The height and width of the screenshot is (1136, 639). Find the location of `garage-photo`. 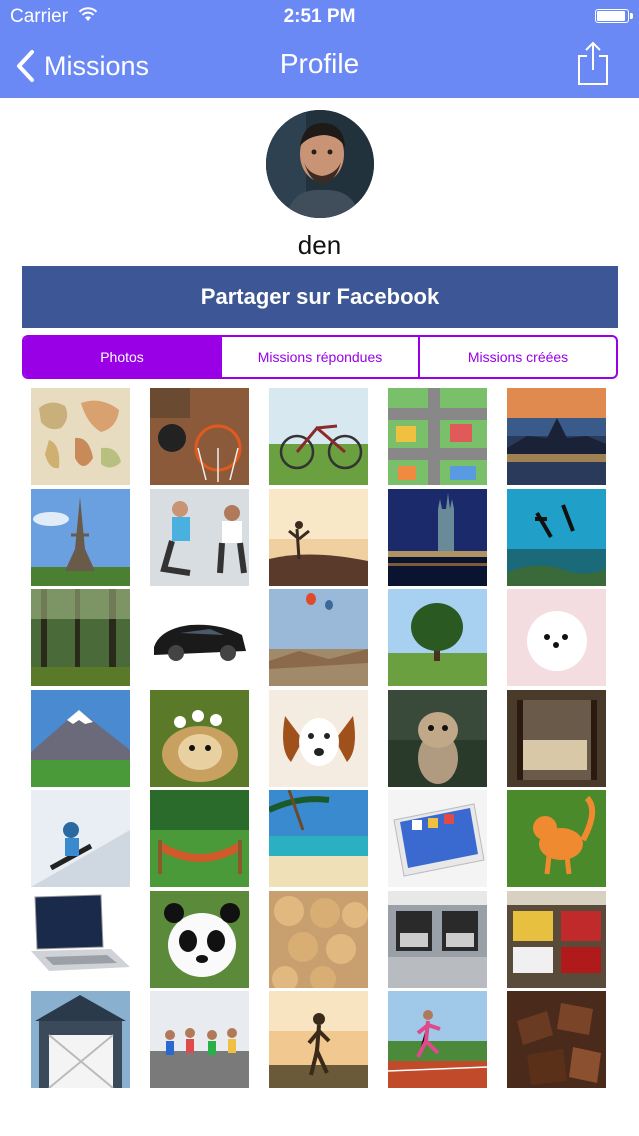

garage-photo is located at coordinates (437, 939).